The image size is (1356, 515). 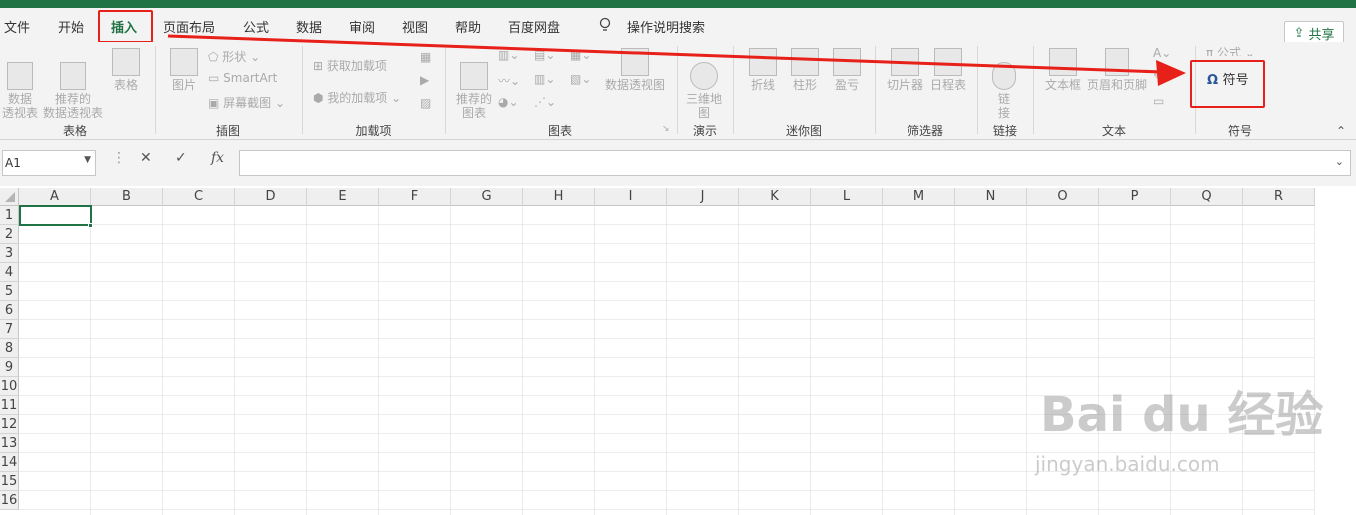 I want to click on fill-handle, so click(x=90, y=225).